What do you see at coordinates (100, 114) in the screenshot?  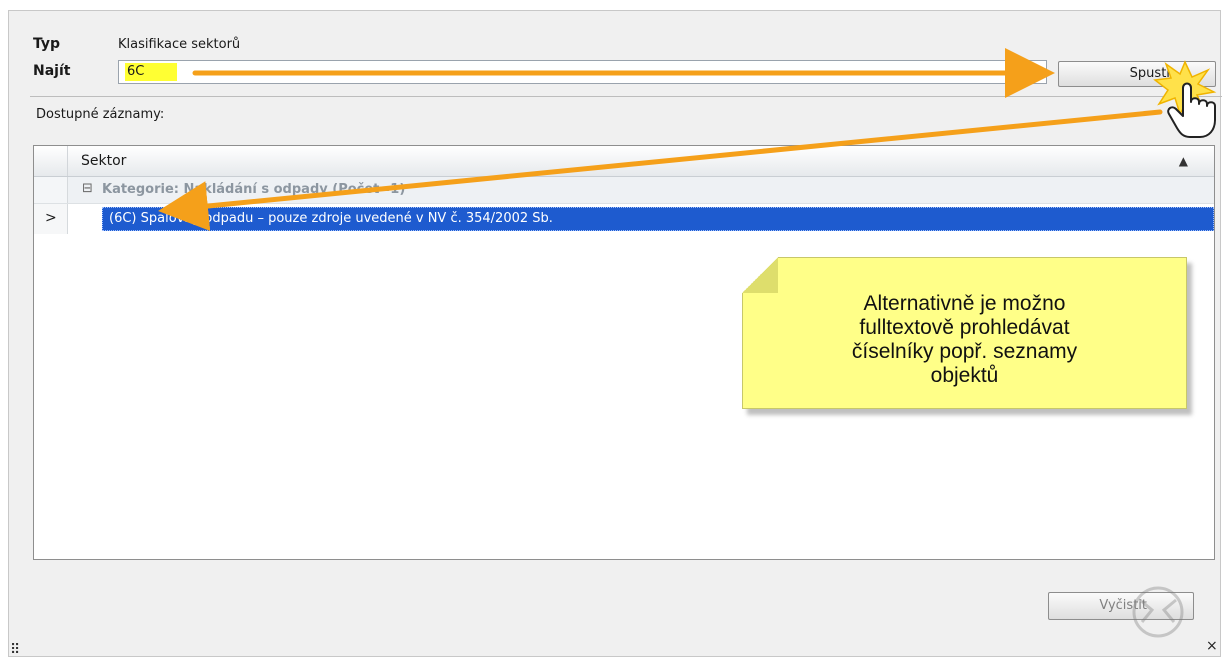 I see `available-records-label: Dostupné záznamy:` at bounding box center [100, 114].